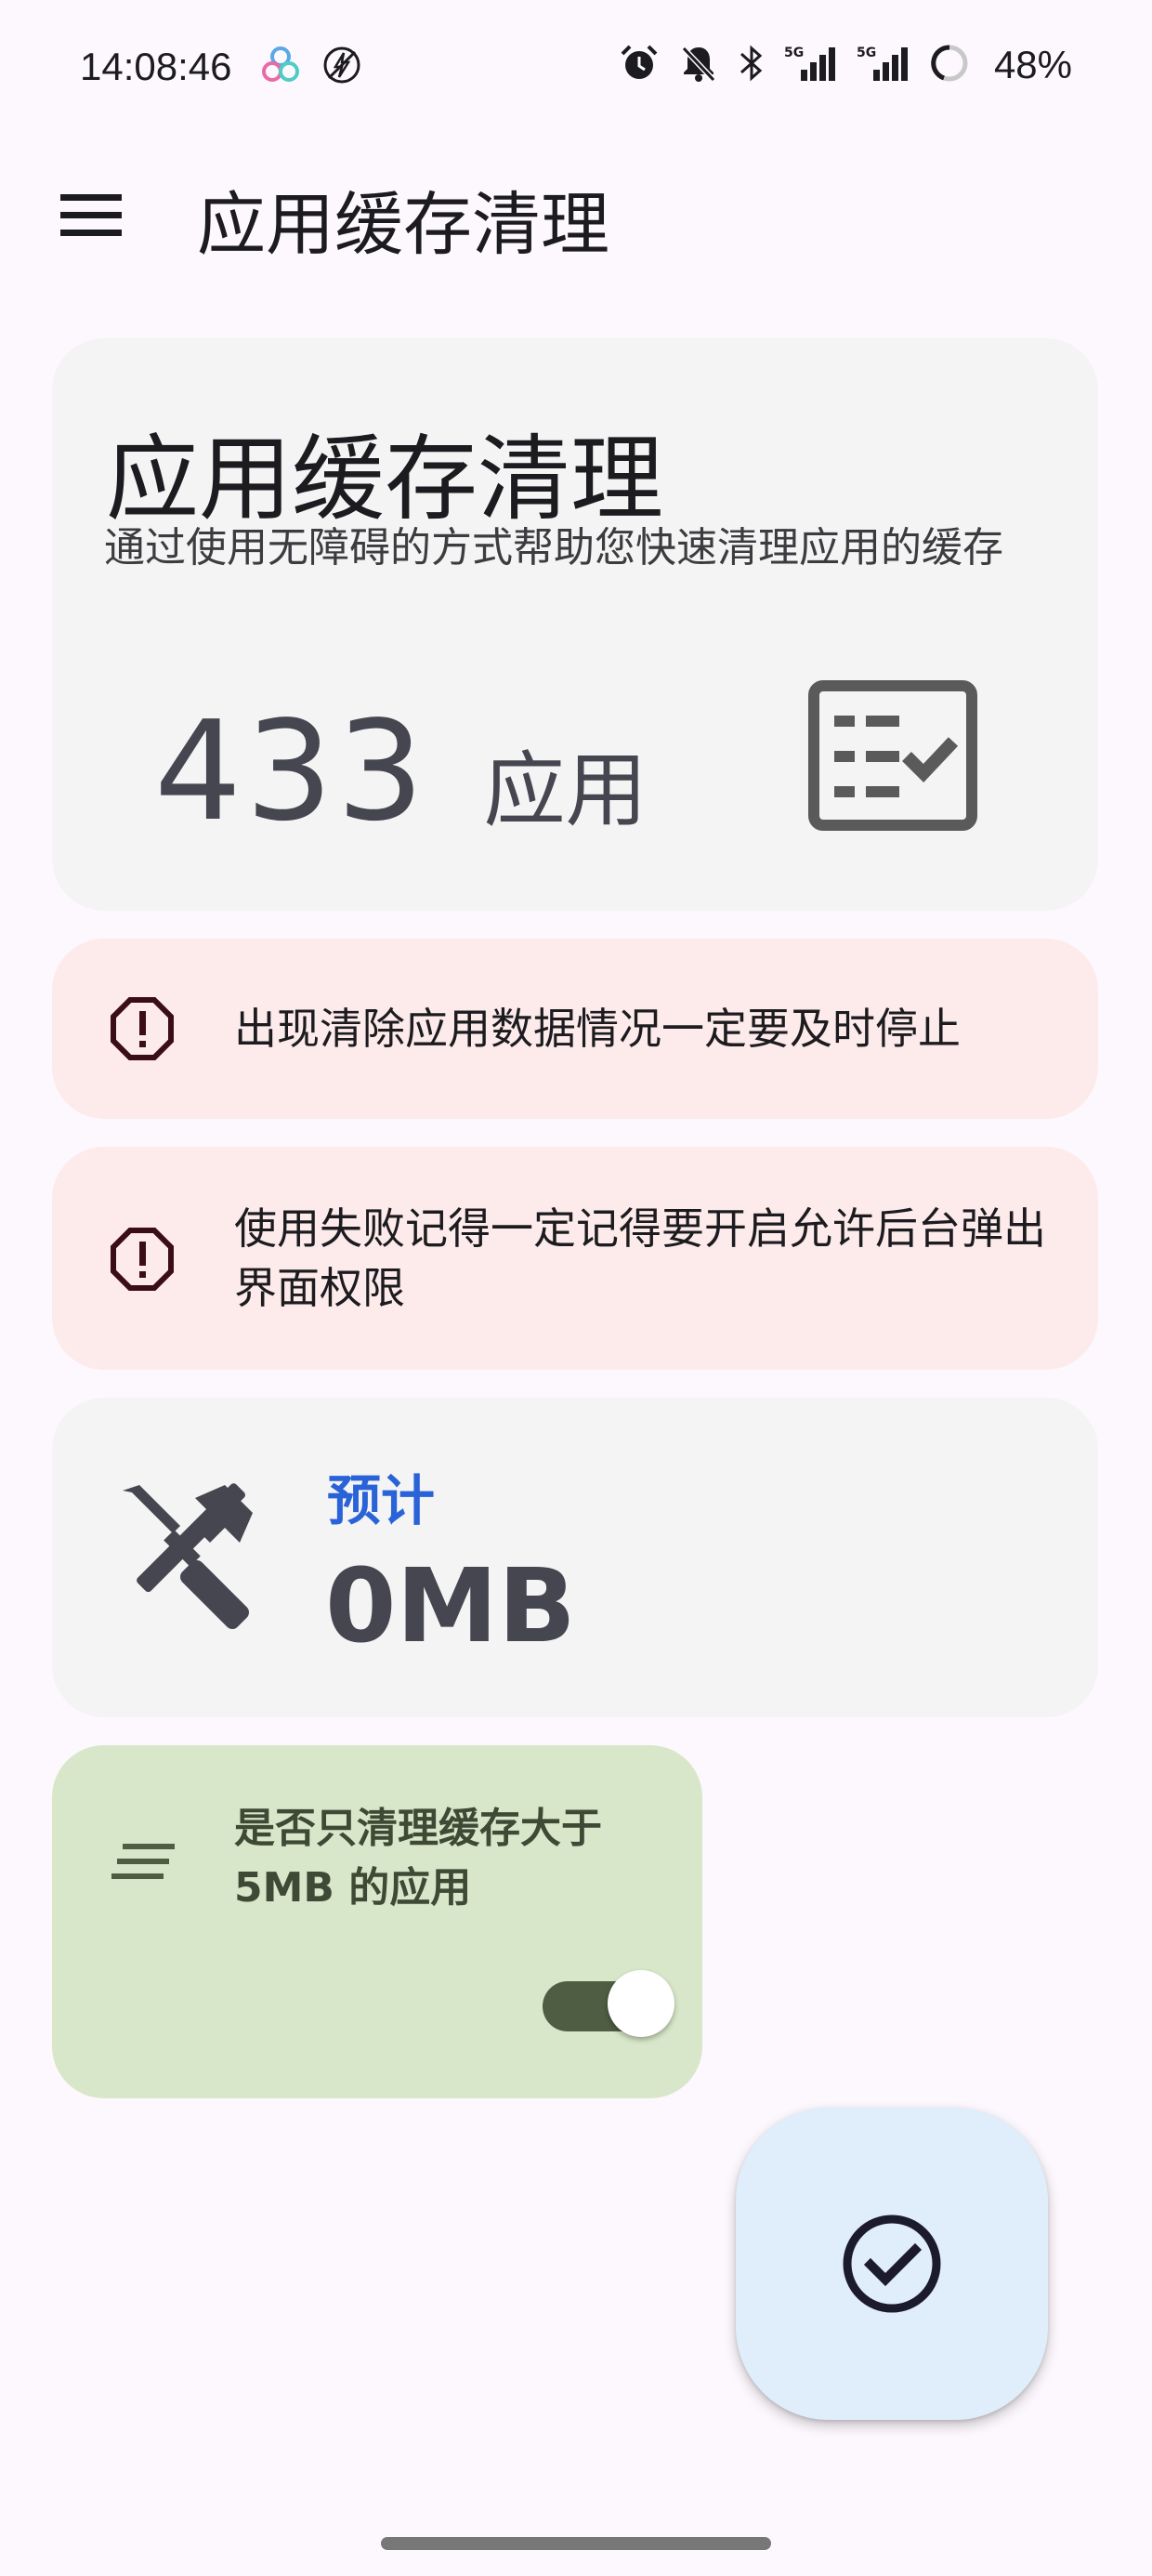 This screenshot has height=2576, width=1152. I want to click on summary-subtitle: 通过使用无障碍的方式帮助您快速清理应用的缓存, so click(553, 548).